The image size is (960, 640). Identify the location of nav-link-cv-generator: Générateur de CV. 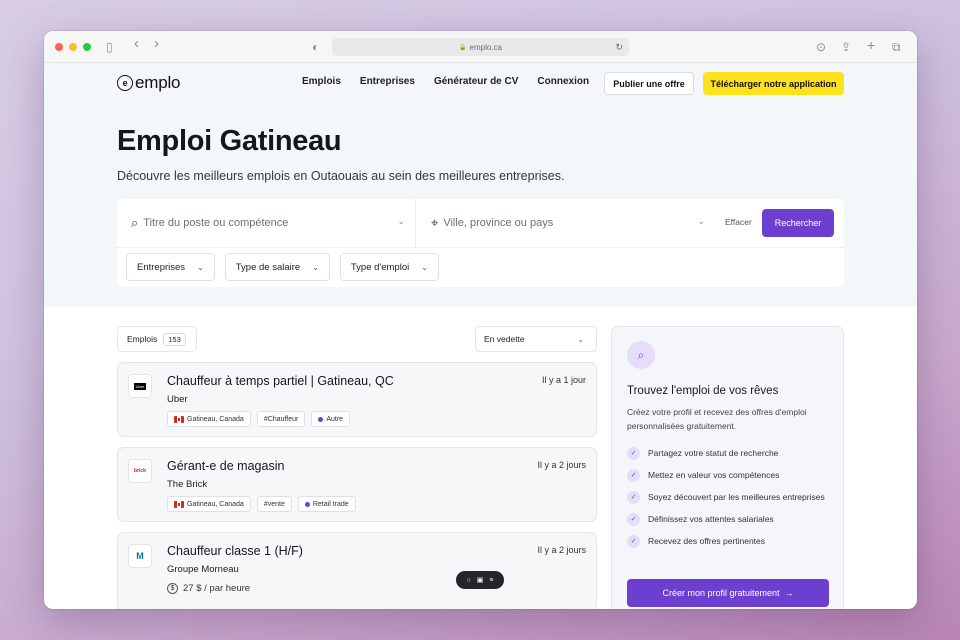
(476, 81).